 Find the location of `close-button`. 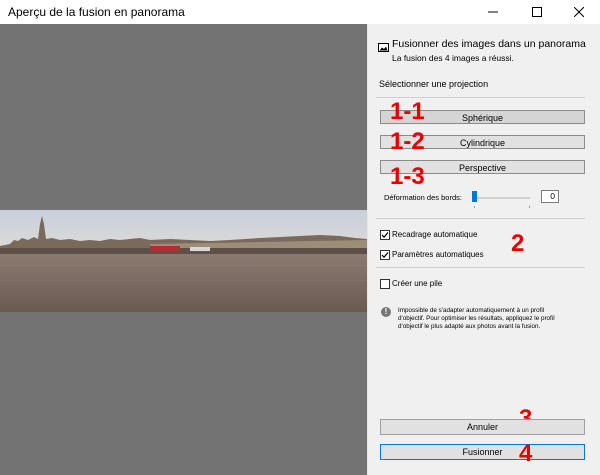

close-button is located at coordinates (579, 12).